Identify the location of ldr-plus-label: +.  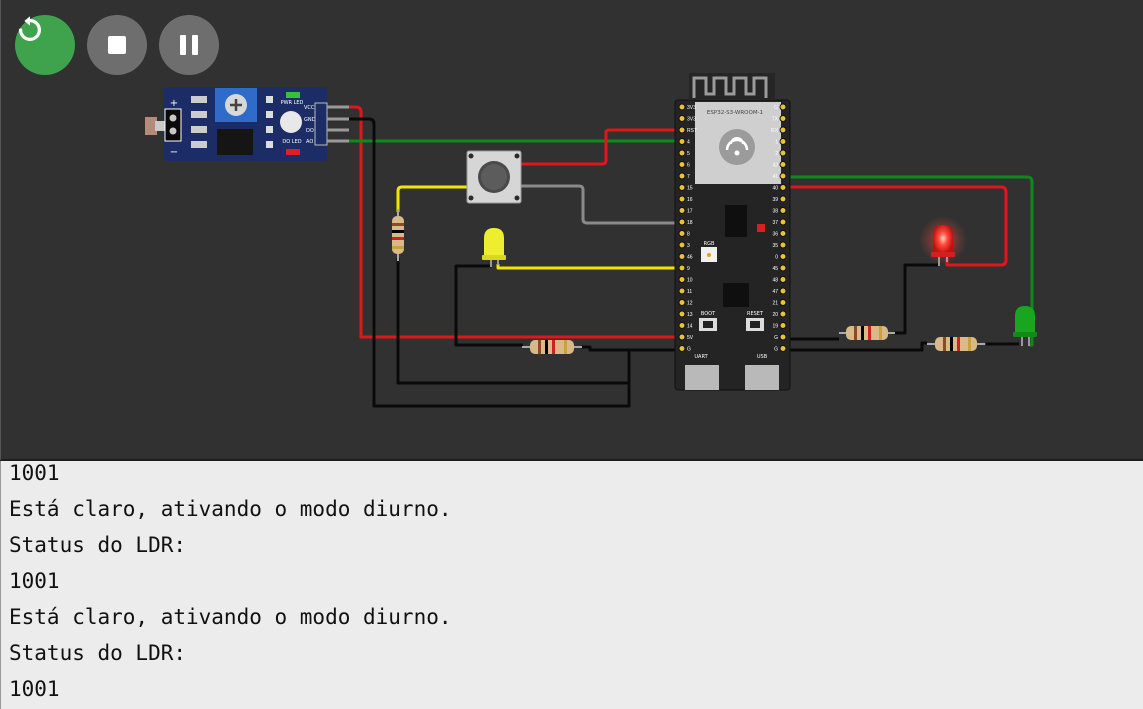
(174, 103).